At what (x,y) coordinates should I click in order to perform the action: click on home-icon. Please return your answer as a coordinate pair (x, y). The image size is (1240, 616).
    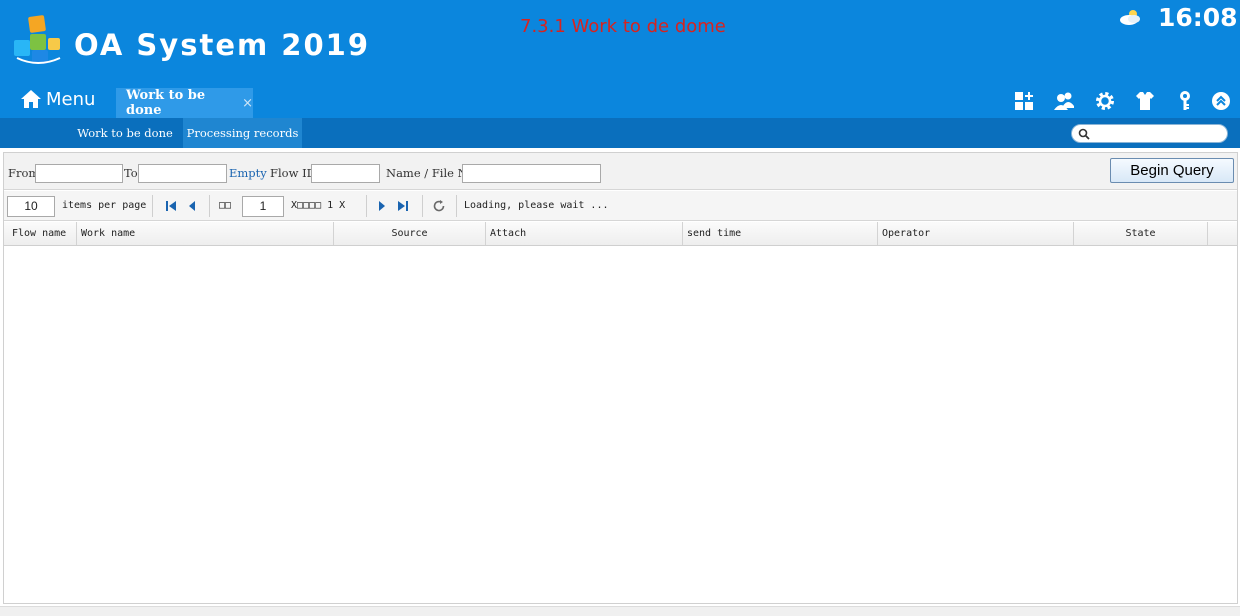
    Looking at the image, I should click on (31, 99).